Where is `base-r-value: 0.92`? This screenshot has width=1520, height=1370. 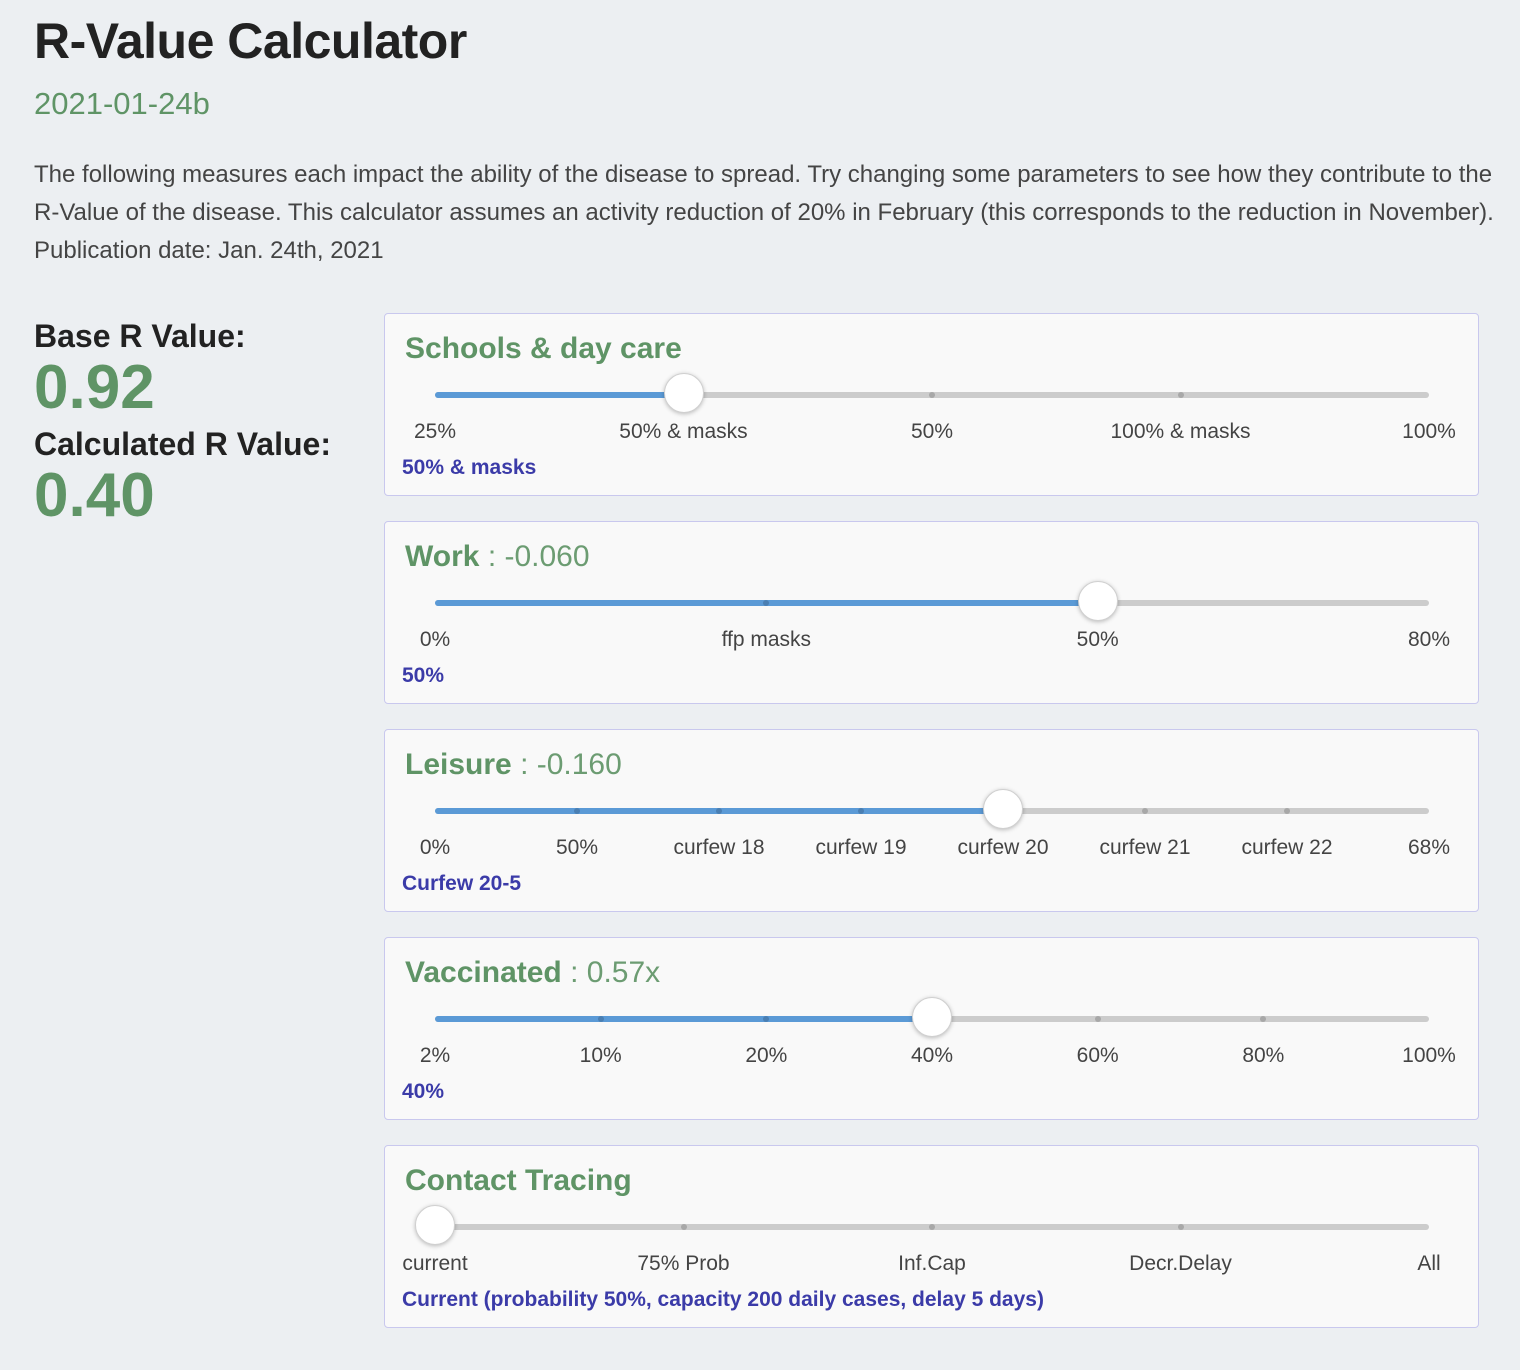
base-r-value: 0.92 is located at coordinates (94, 387).